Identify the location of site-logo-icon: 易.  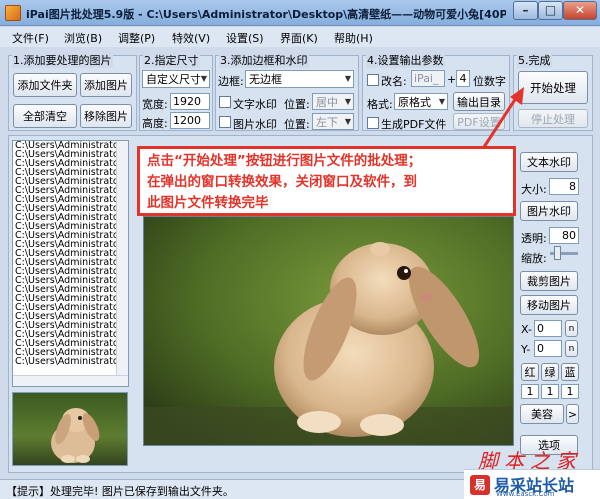
(480, 485).